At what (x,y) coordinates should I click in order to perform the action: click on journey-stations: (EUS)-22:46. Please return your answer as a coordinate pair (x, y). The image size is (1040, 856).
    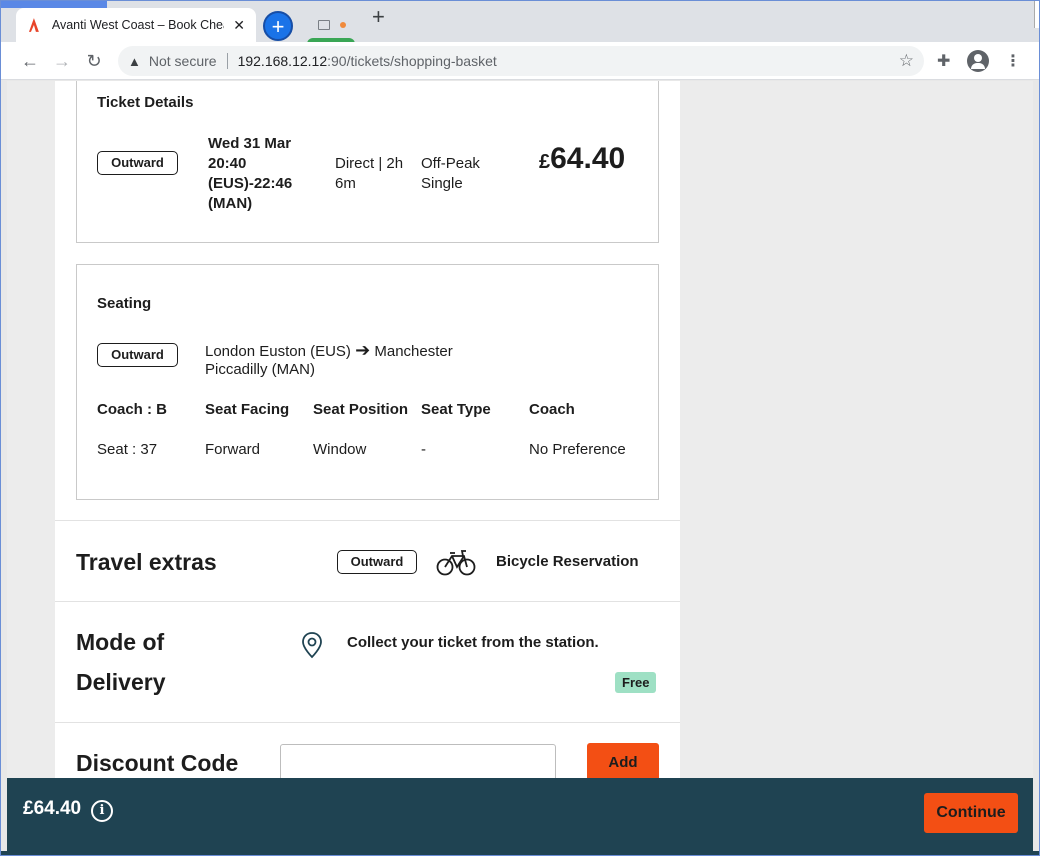
    Looking at the image, I should click on (250, 183).